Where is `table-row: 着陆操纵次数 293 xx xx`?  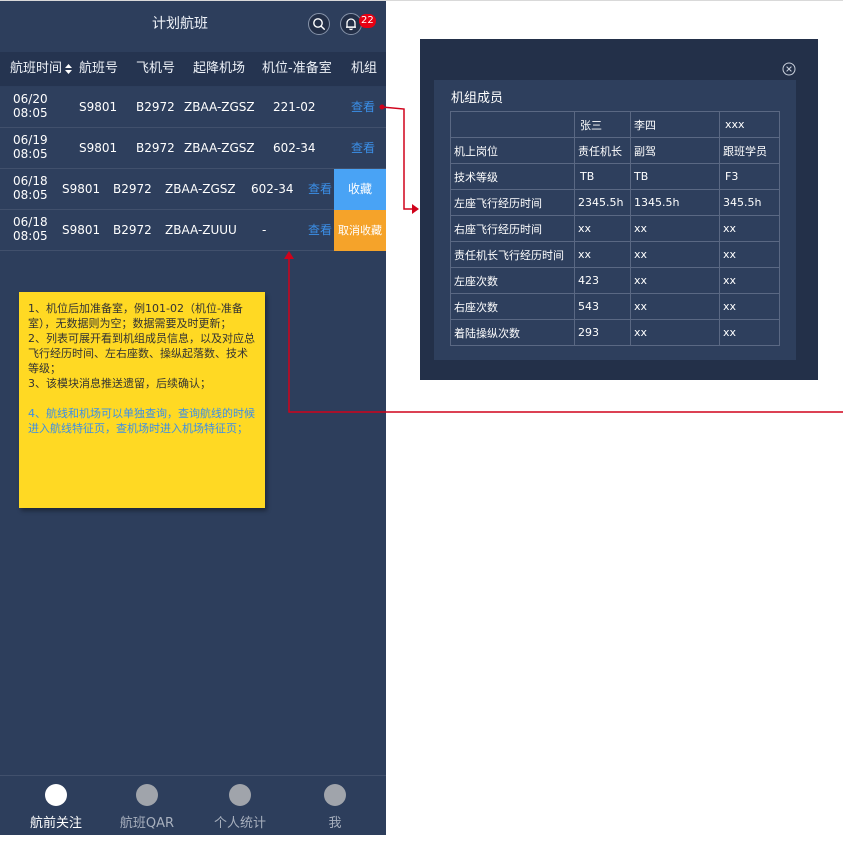 table-row: 着陆操纵次数 293 xx xx is located at coordinates (615, 332).